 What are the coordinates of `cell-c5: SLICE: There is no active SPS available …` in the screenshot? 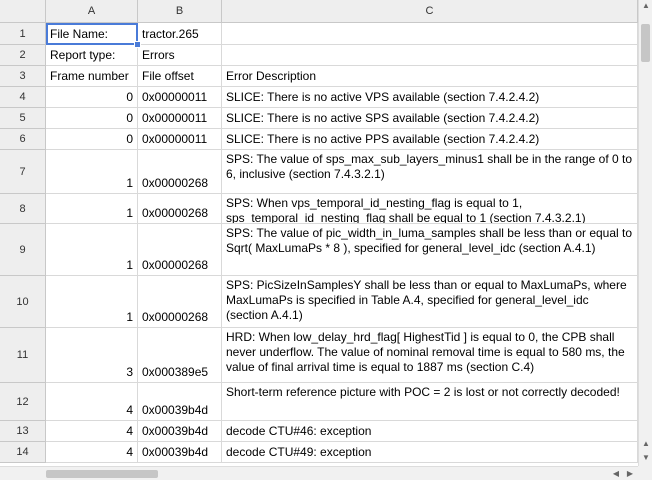 It's located at (430, 118).